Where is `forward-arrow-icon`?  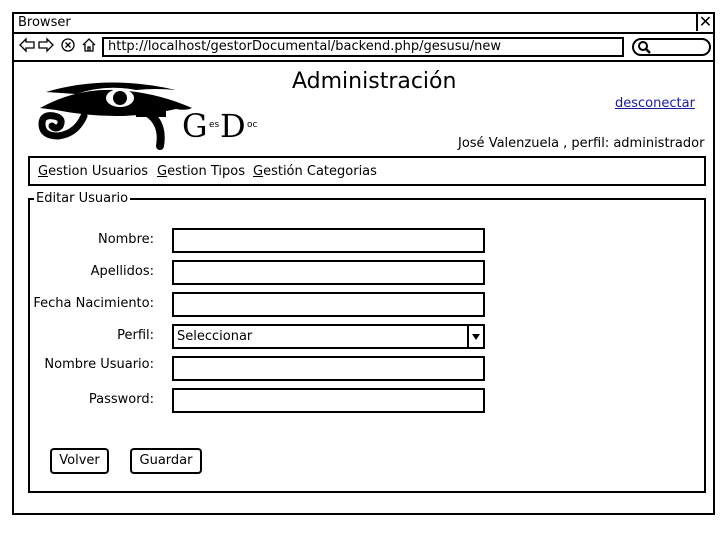
forward-arrow-icon is located at coordinates (46, 47).